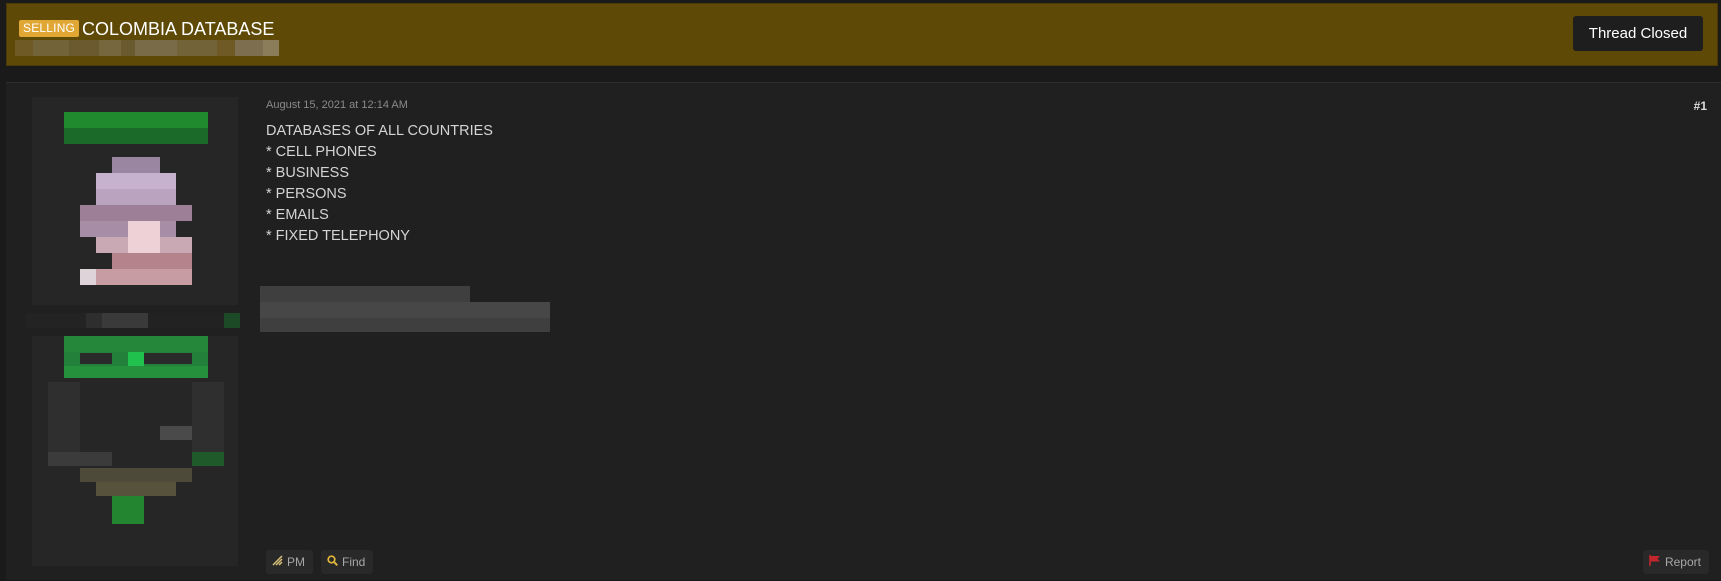 The width and height of the screenshot is (1721, 581). What do you see at coordinates (321, 152) in the screenshot?
I see `post-line: * CELL PHONES` at bounding box center [321, 152].